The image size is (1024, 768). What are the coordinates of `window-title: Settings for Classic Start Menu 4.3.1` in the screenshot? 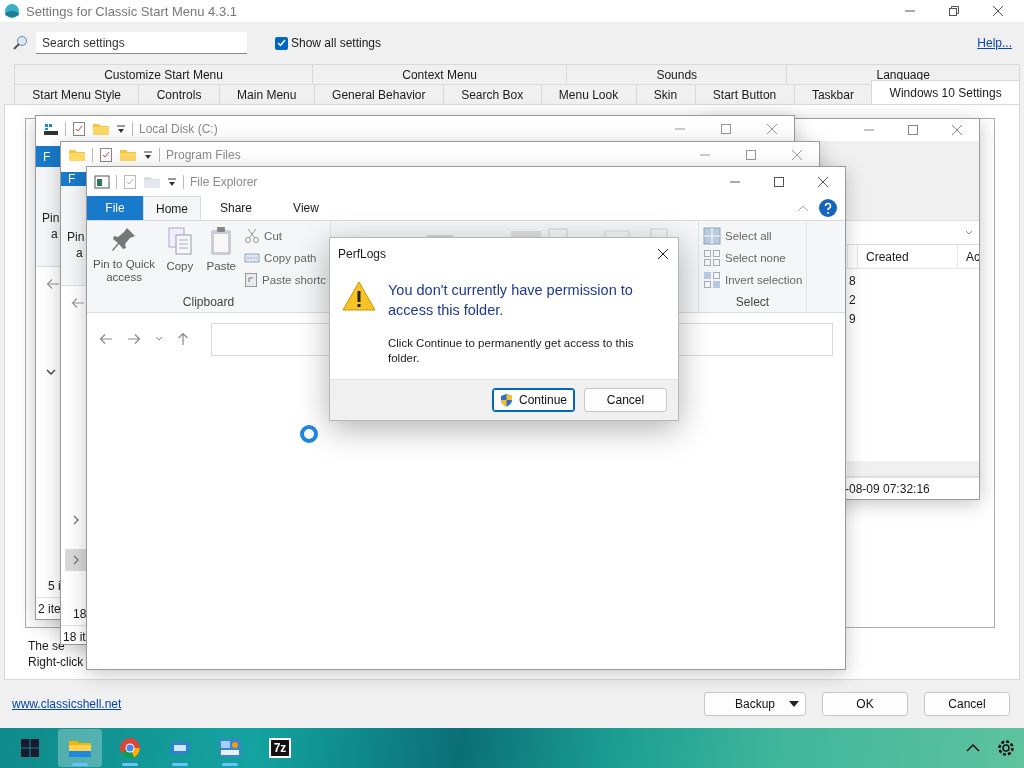 It's located at (131, 11).